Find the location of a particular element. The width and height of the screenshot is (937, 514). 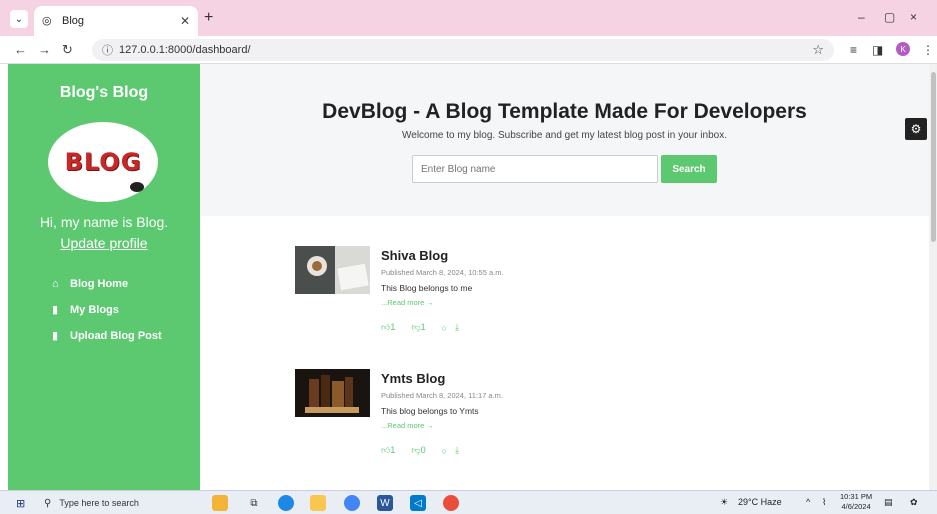

clock: 10:31 PM 4/6/2024 is located at coordinates (856, 502).